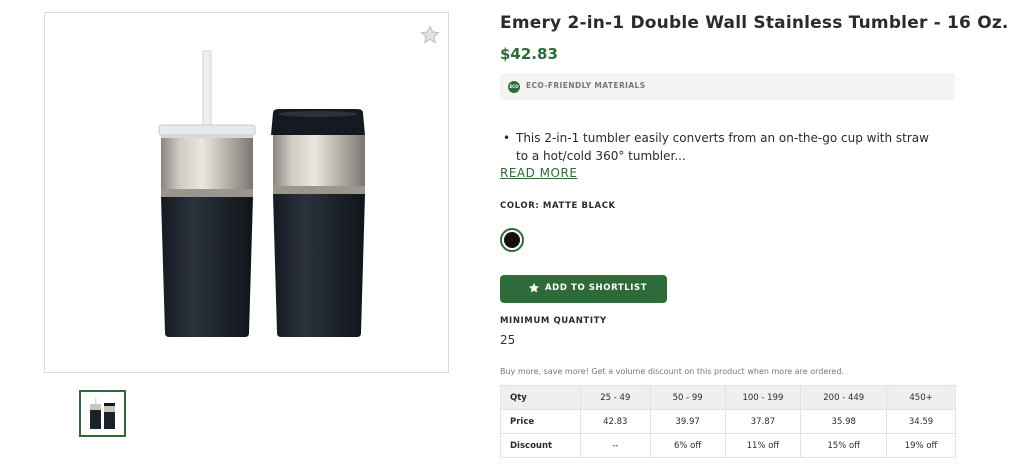 Image resolution: width=1024 pixels, height=467 pixels. What do you see at coordinates (844, 445) in the screenshot?
I see `table-cell: 15% off` at bounding box center [844, 445].